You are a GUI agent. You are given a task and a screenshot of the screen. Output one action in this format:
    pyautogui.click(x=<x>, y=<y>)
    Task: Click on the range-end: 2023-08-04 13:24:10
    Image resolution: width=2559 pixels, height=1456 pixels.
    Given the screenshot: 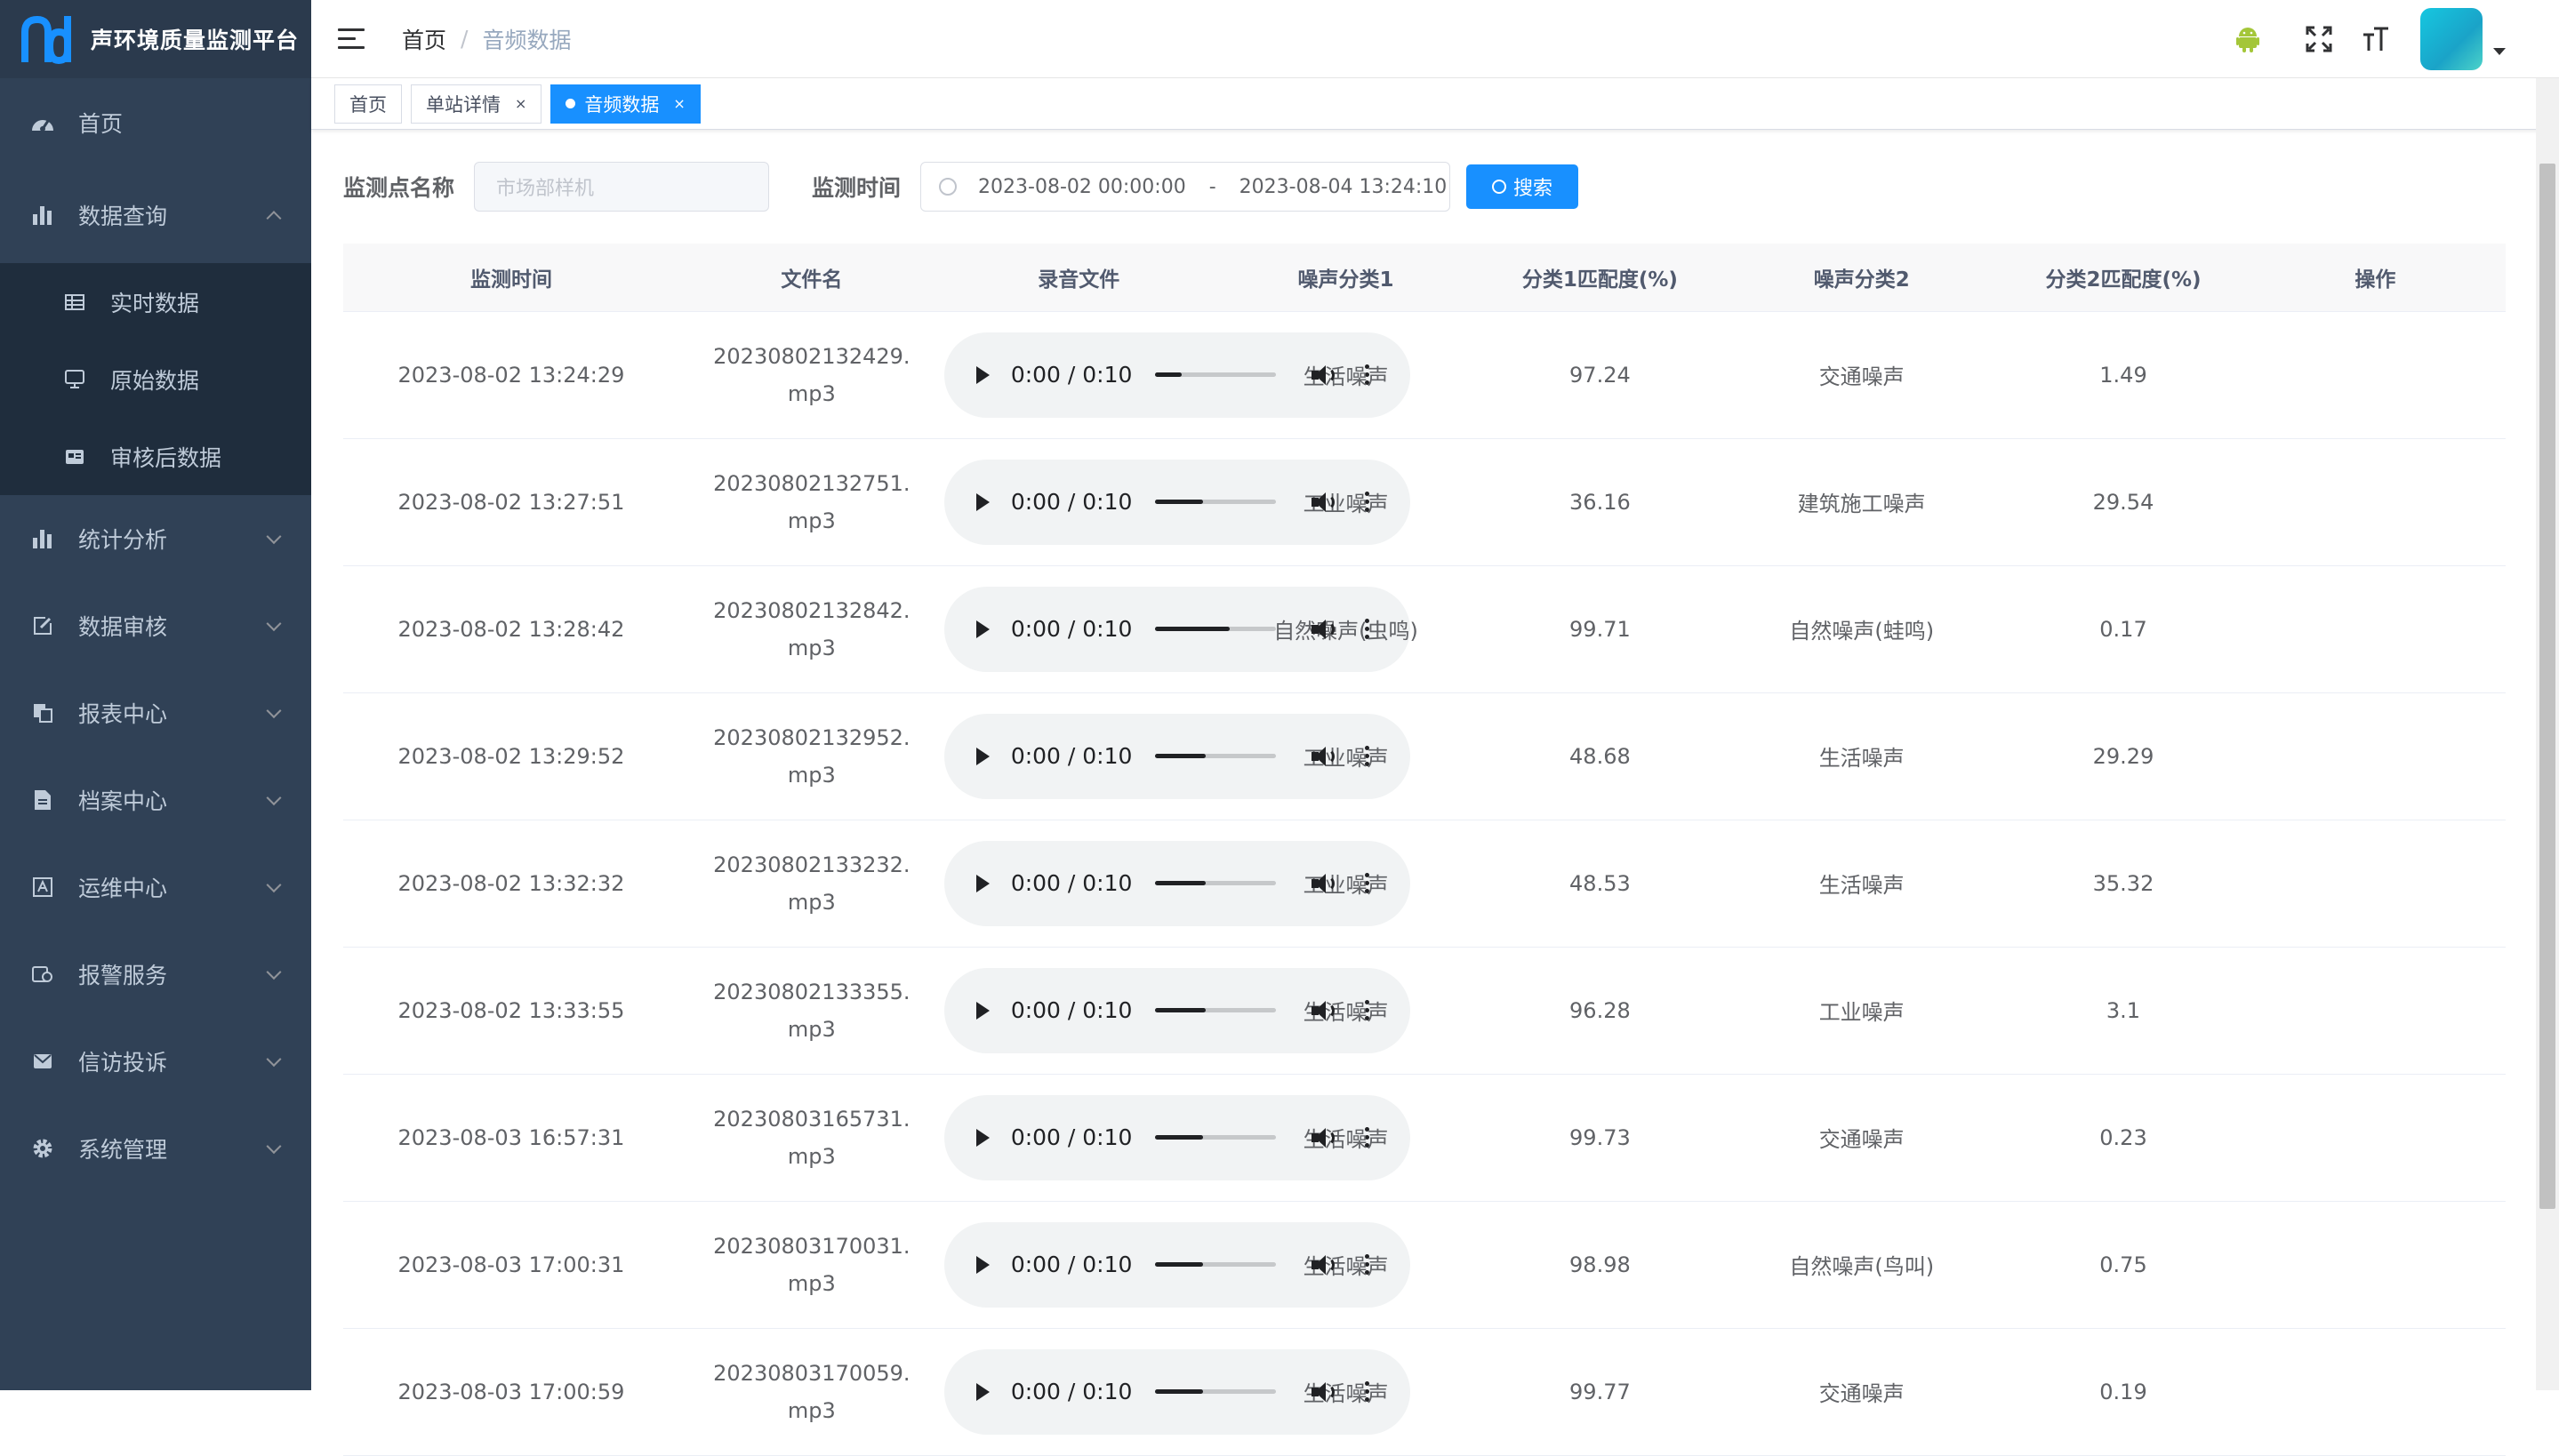 What is the action you would take?
    pyautogui.click(x=1343, y=187)
    